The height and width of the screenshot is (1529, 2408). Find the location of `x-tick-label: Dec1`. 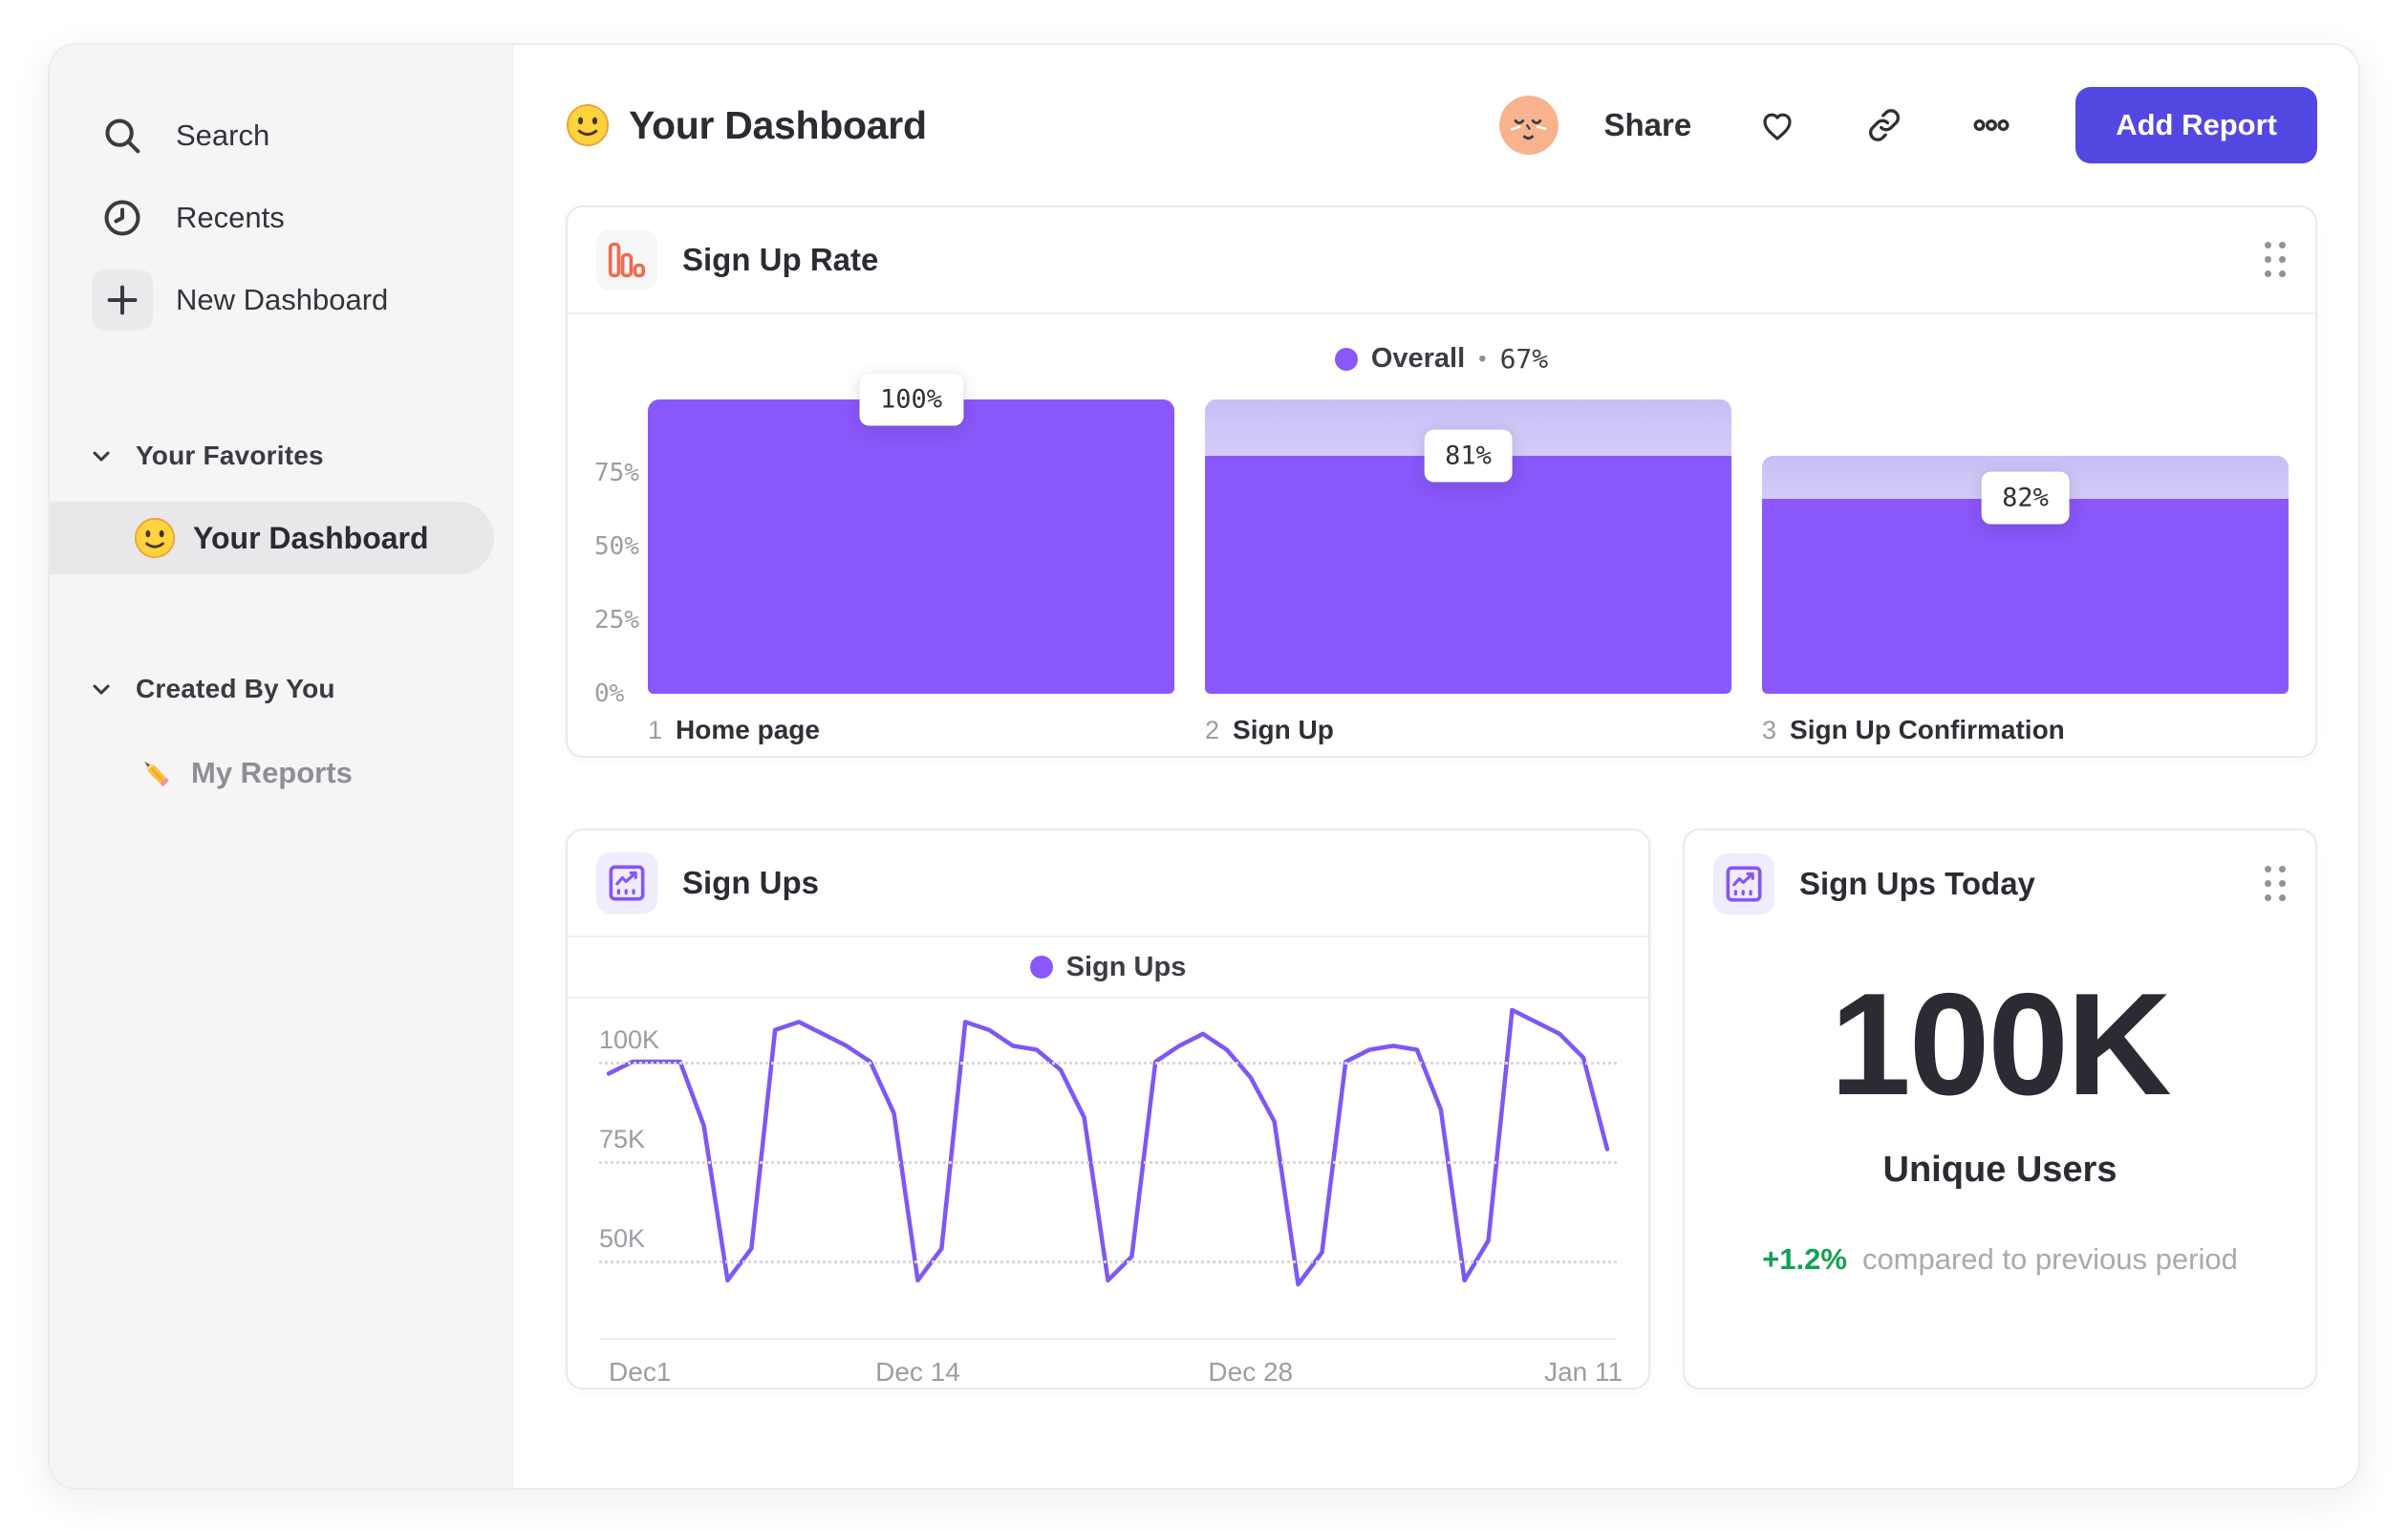

x-tick-label: Dec1 is located at coordinates (641, 1372).